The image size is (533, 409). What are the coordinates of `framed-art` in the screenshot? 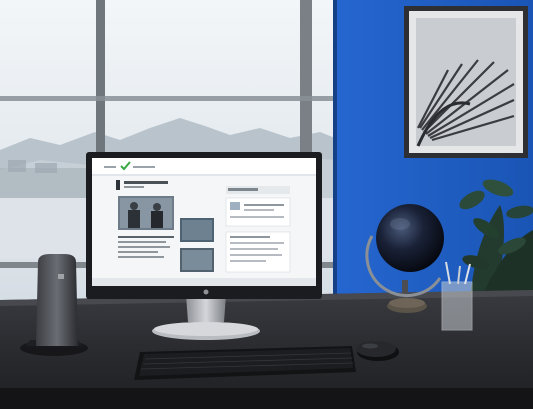 It's located at (466, 82).